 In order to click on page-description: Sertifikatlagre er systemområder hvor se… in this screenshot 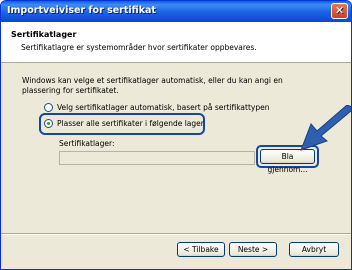, I will do `click(139, 47)`.